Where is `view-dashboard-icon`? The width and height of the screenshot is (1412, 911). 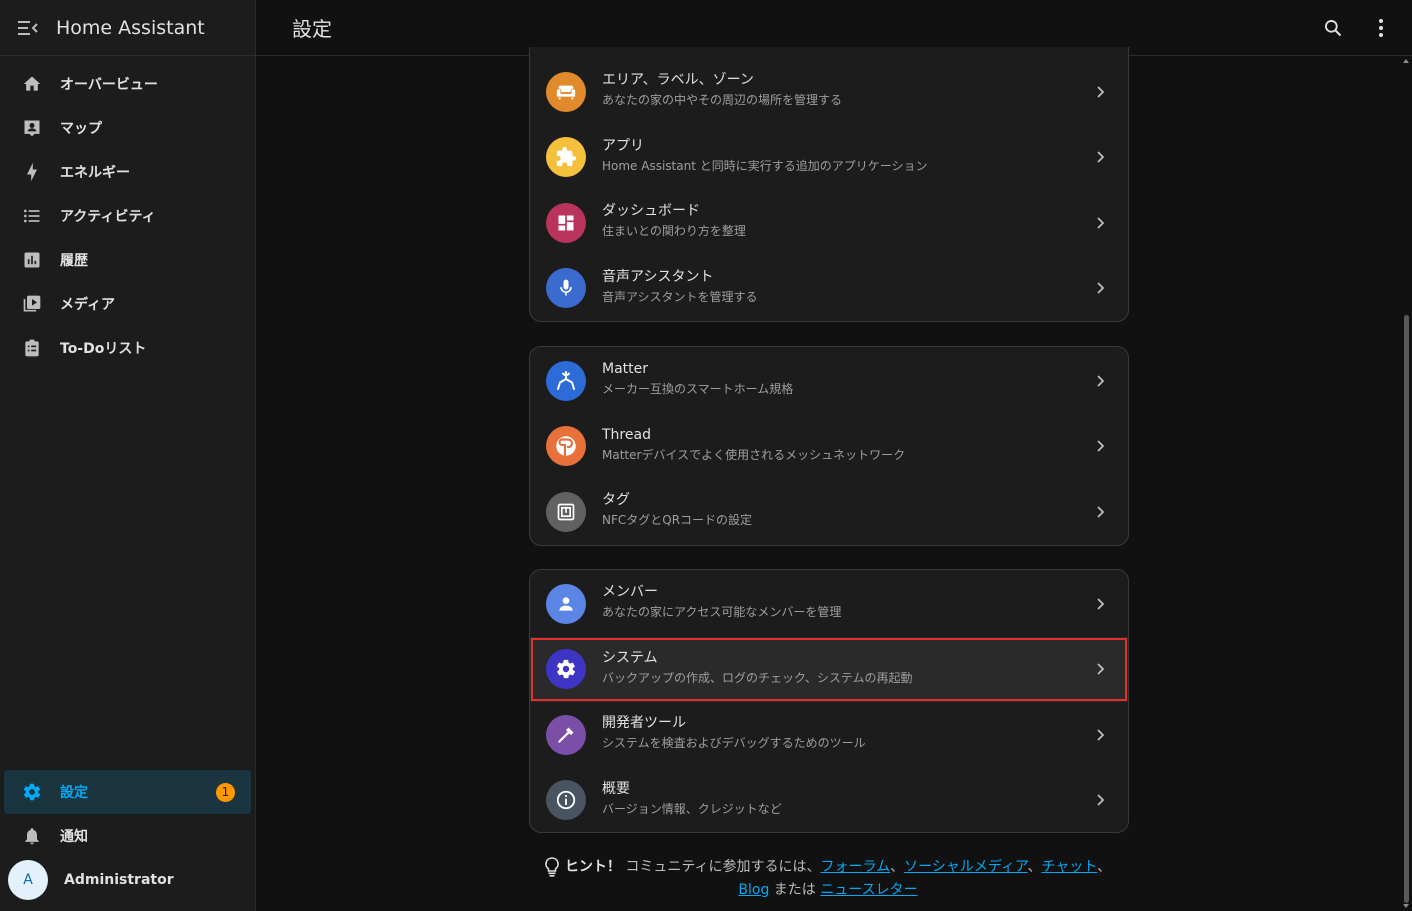 view-dashboard-icon is located at coordinates (566, 222).